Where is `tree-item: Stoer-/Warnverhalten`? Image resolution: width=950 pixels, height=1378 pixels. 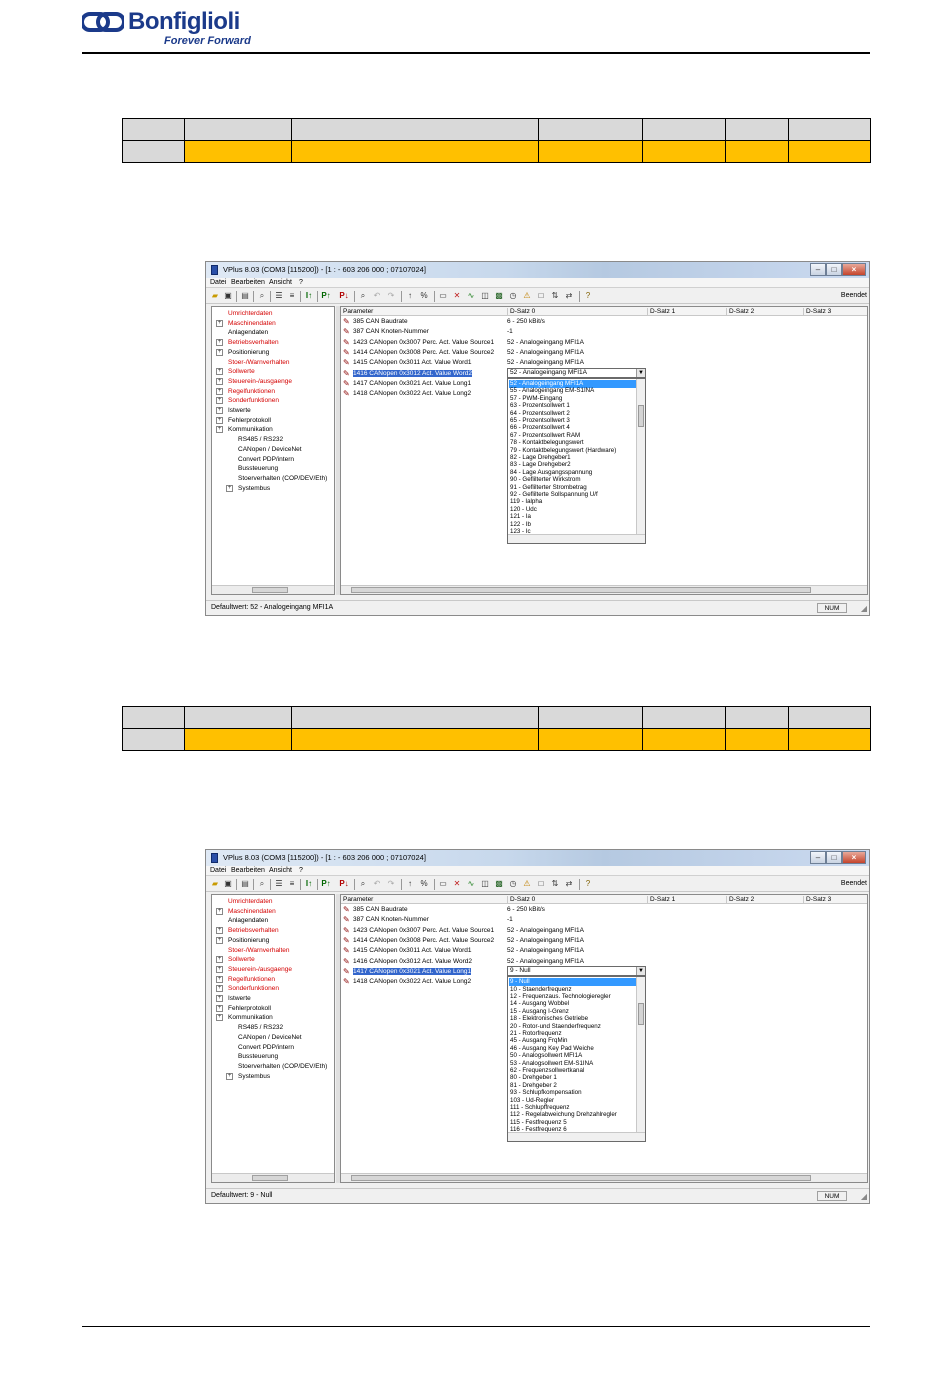
tree-item: Stoer-/Warnverhalten is located at coordinates (259, 950).